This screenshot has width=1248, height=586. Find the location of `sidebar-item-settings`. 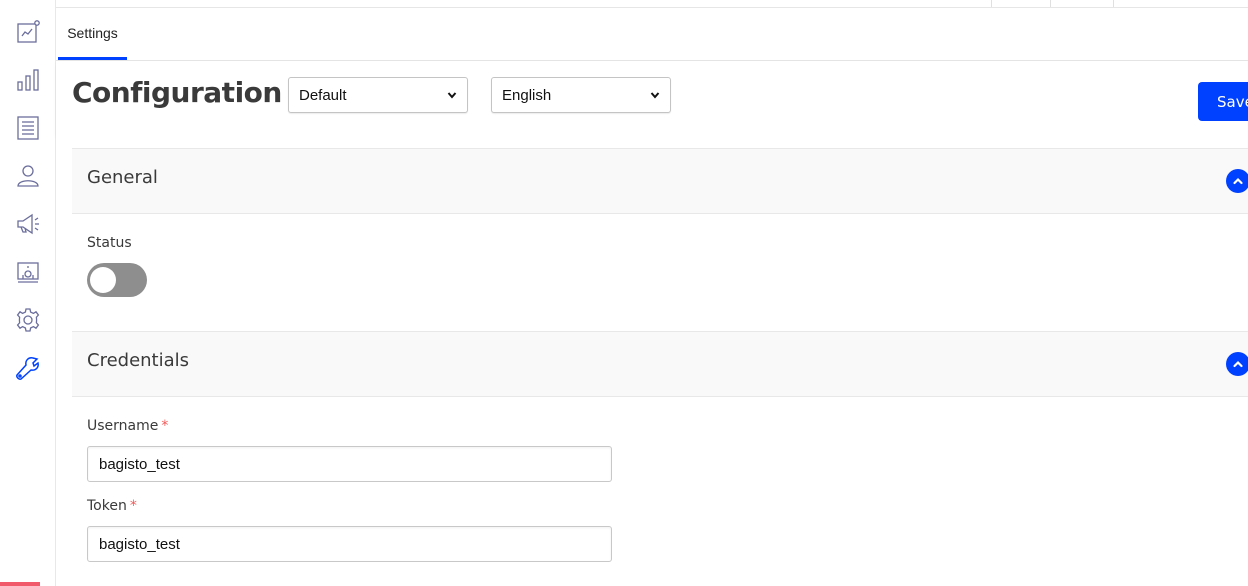

sidebar-item-settings is located at coordinates (28, 320).